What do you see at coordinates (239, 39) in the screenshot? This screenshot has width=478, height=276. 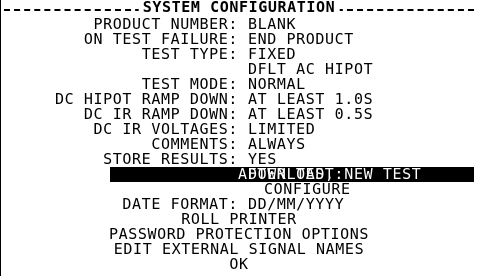 I see `field-row-on-test-failure: ON TEST FAILURE: END PRODUCT` at bounding box center [239, 39].